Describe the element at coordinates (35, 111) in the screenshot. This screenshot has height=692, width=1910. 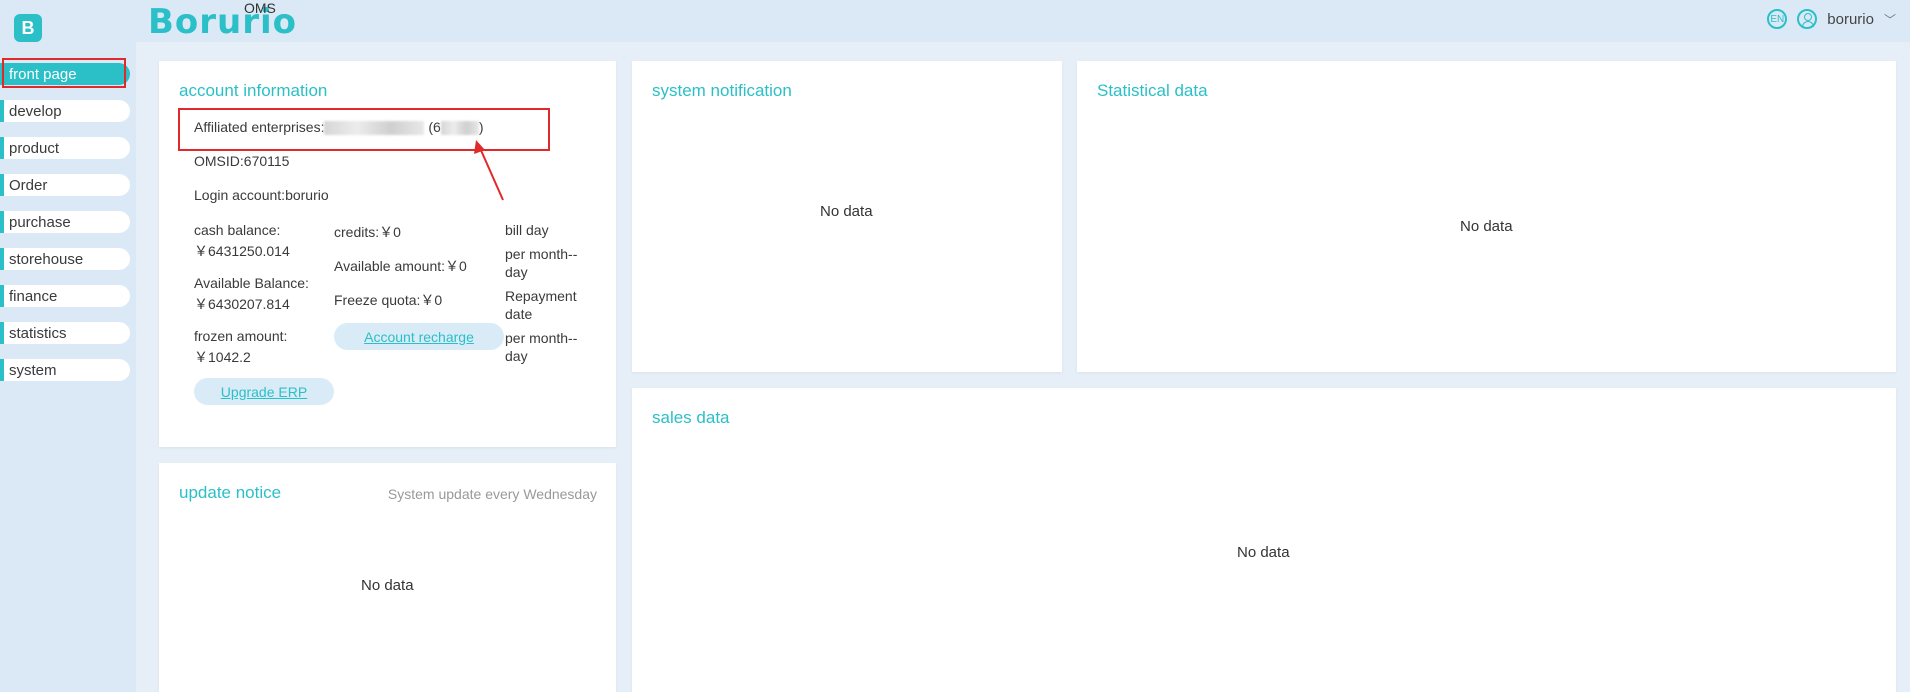
I see `sidebar-item-label: develop` at that location.